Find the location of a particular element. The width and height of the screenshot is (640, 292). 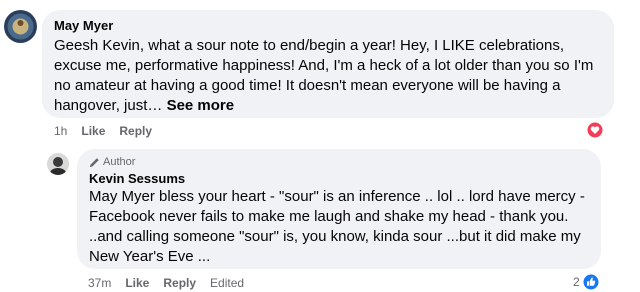

comment-actions: 1h Like Reply is located at coordinates (110, 131).